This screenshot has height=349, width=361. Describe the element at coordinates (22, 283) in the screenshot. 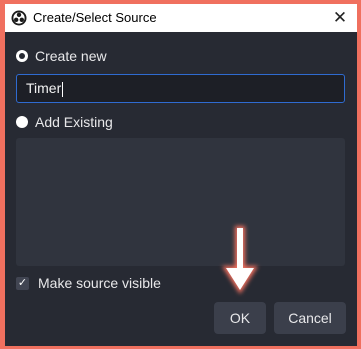

I see `make-visible-checkbox: ✓` at that location.